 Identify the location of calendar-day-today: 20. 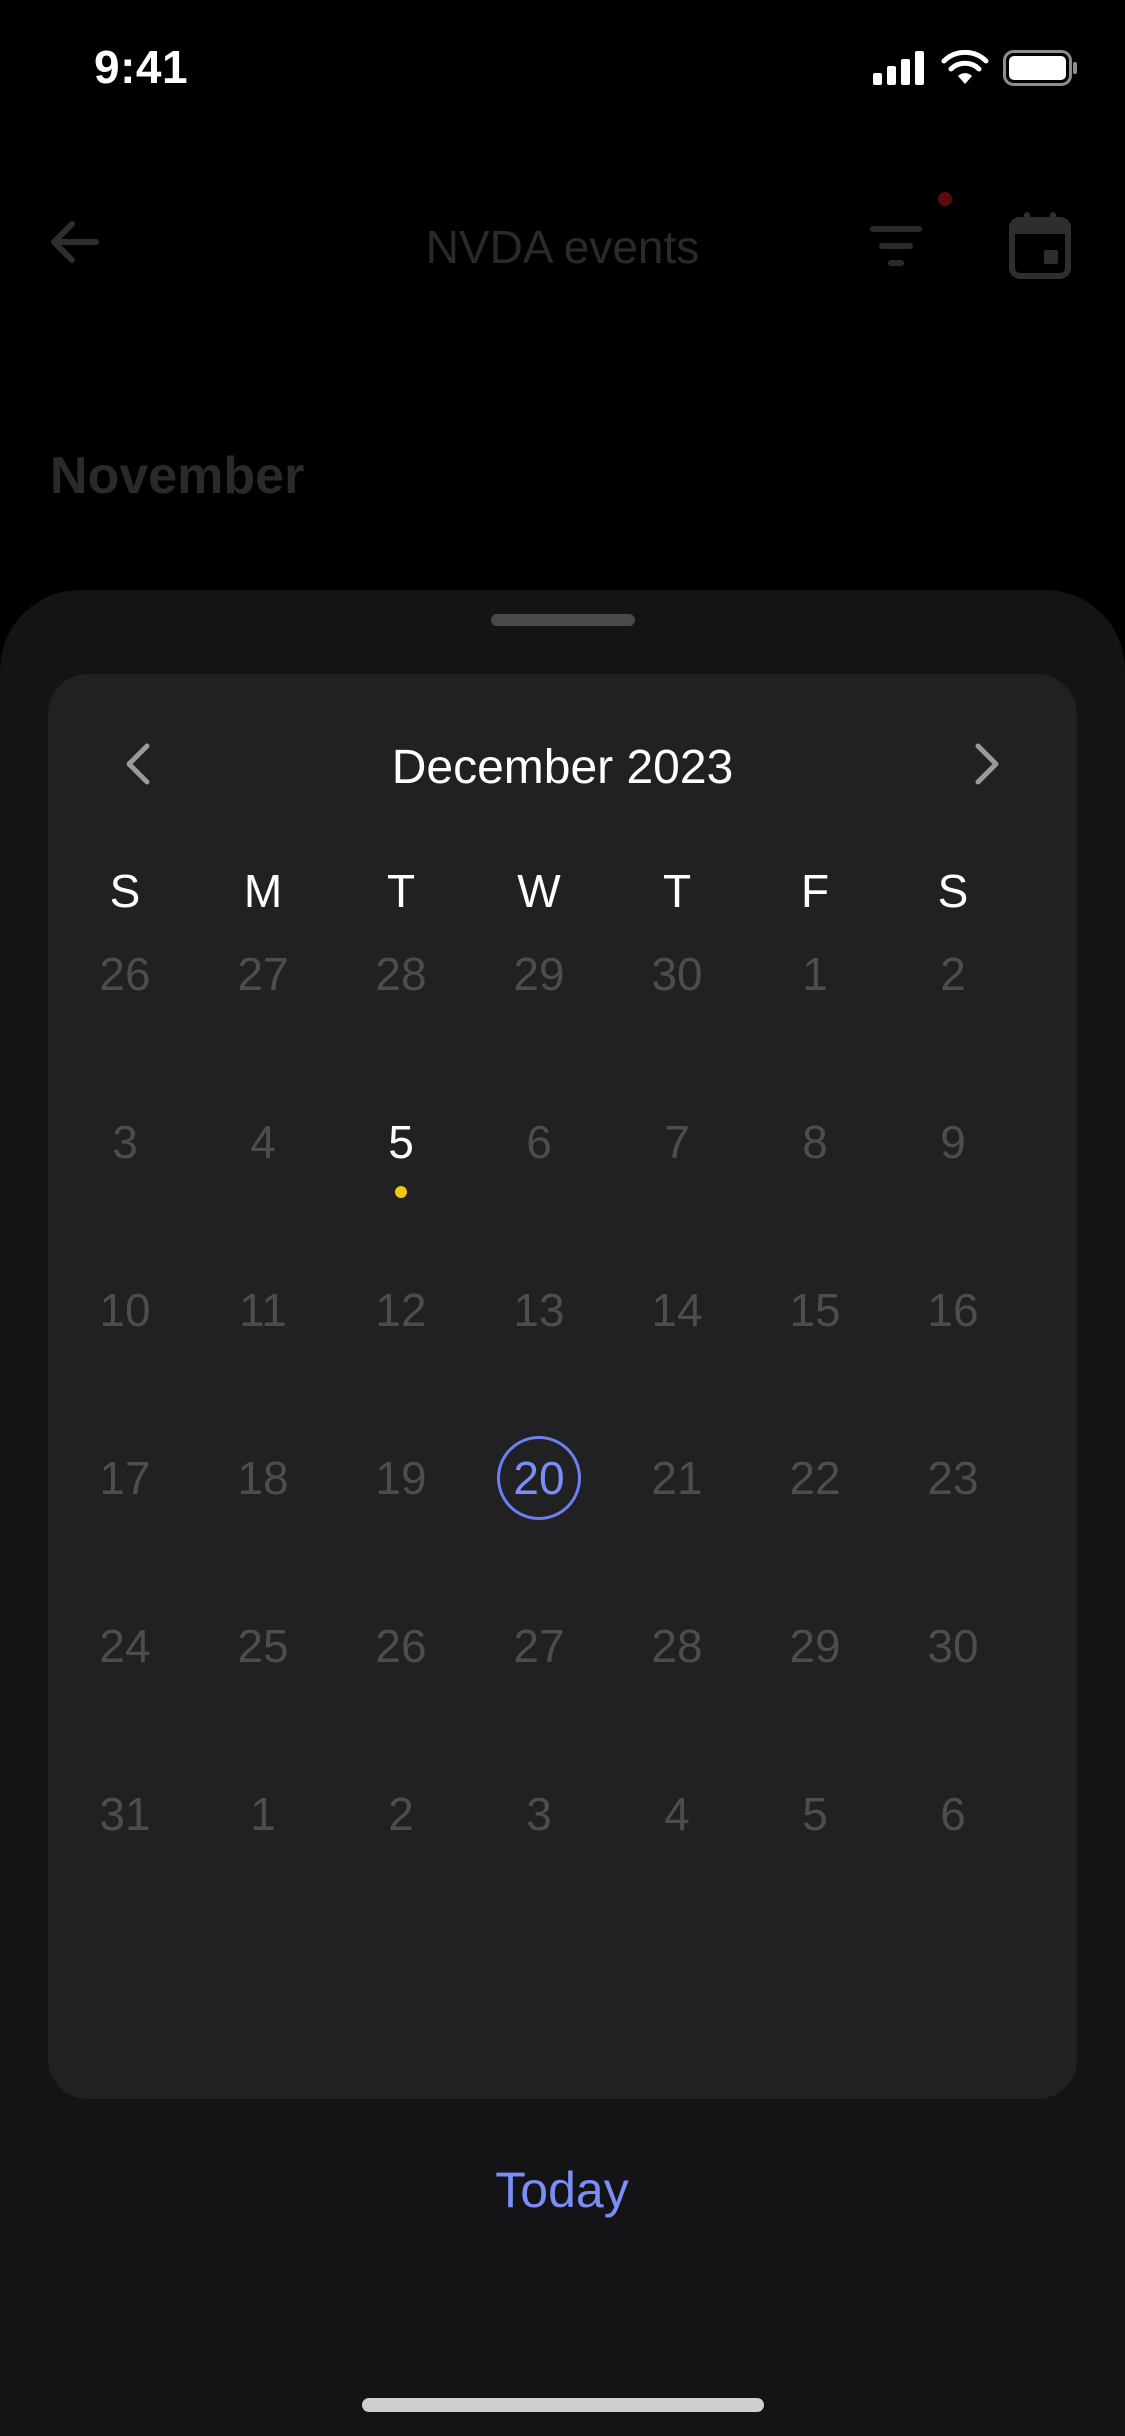
(539, 1478).